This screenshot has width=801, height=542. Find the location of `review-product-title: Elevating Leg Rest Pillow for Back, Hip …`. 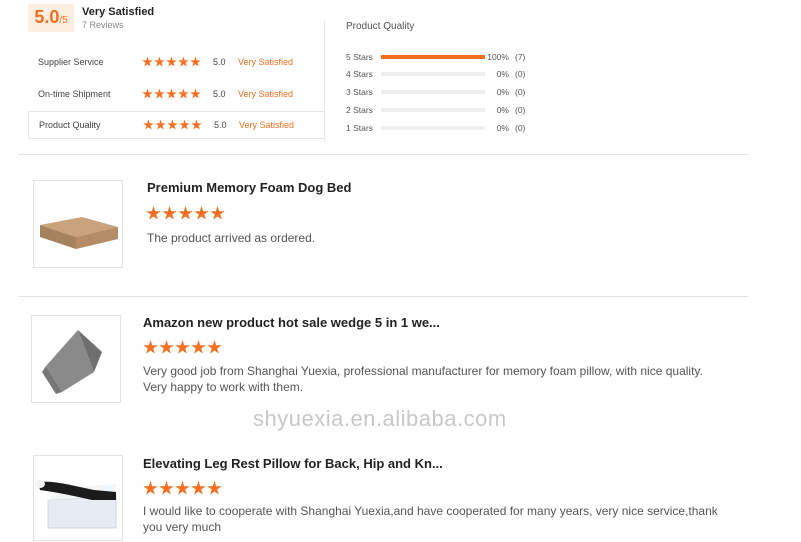

review-product-title: Elevating Leg Rest Pillow for Back, Hip … is located at coordinates (293, 463).